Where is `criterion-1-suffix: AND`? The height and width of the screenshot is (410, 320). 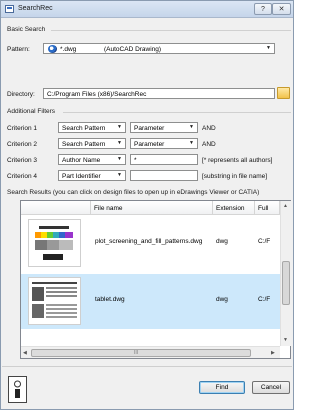
criterion-1-suffix: AND is located at coordinates (209, 128).